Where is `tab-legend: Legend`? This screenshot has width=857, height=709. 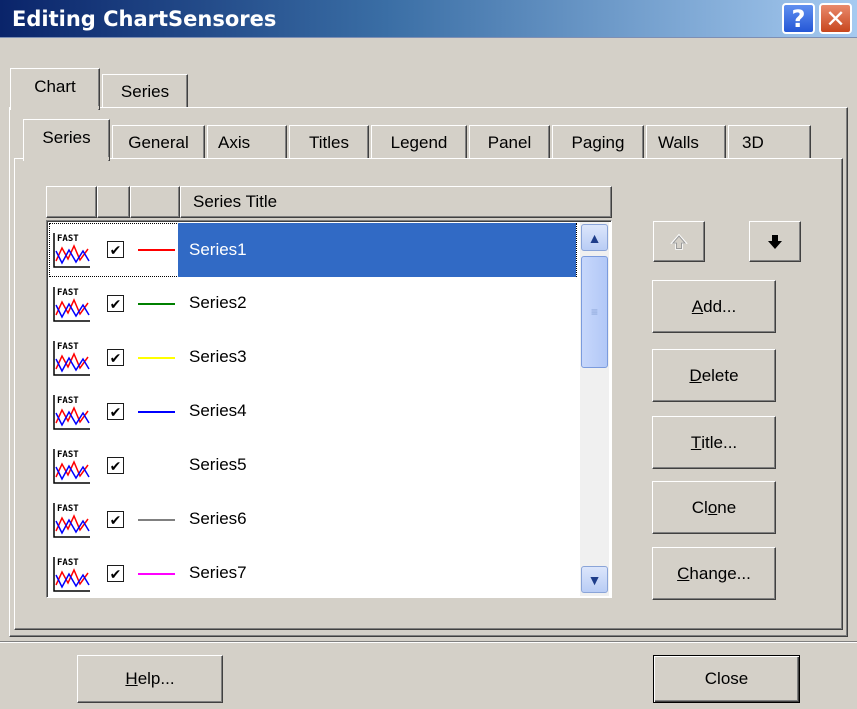
tab-legend: Legend is located at coordinates (419, 142).